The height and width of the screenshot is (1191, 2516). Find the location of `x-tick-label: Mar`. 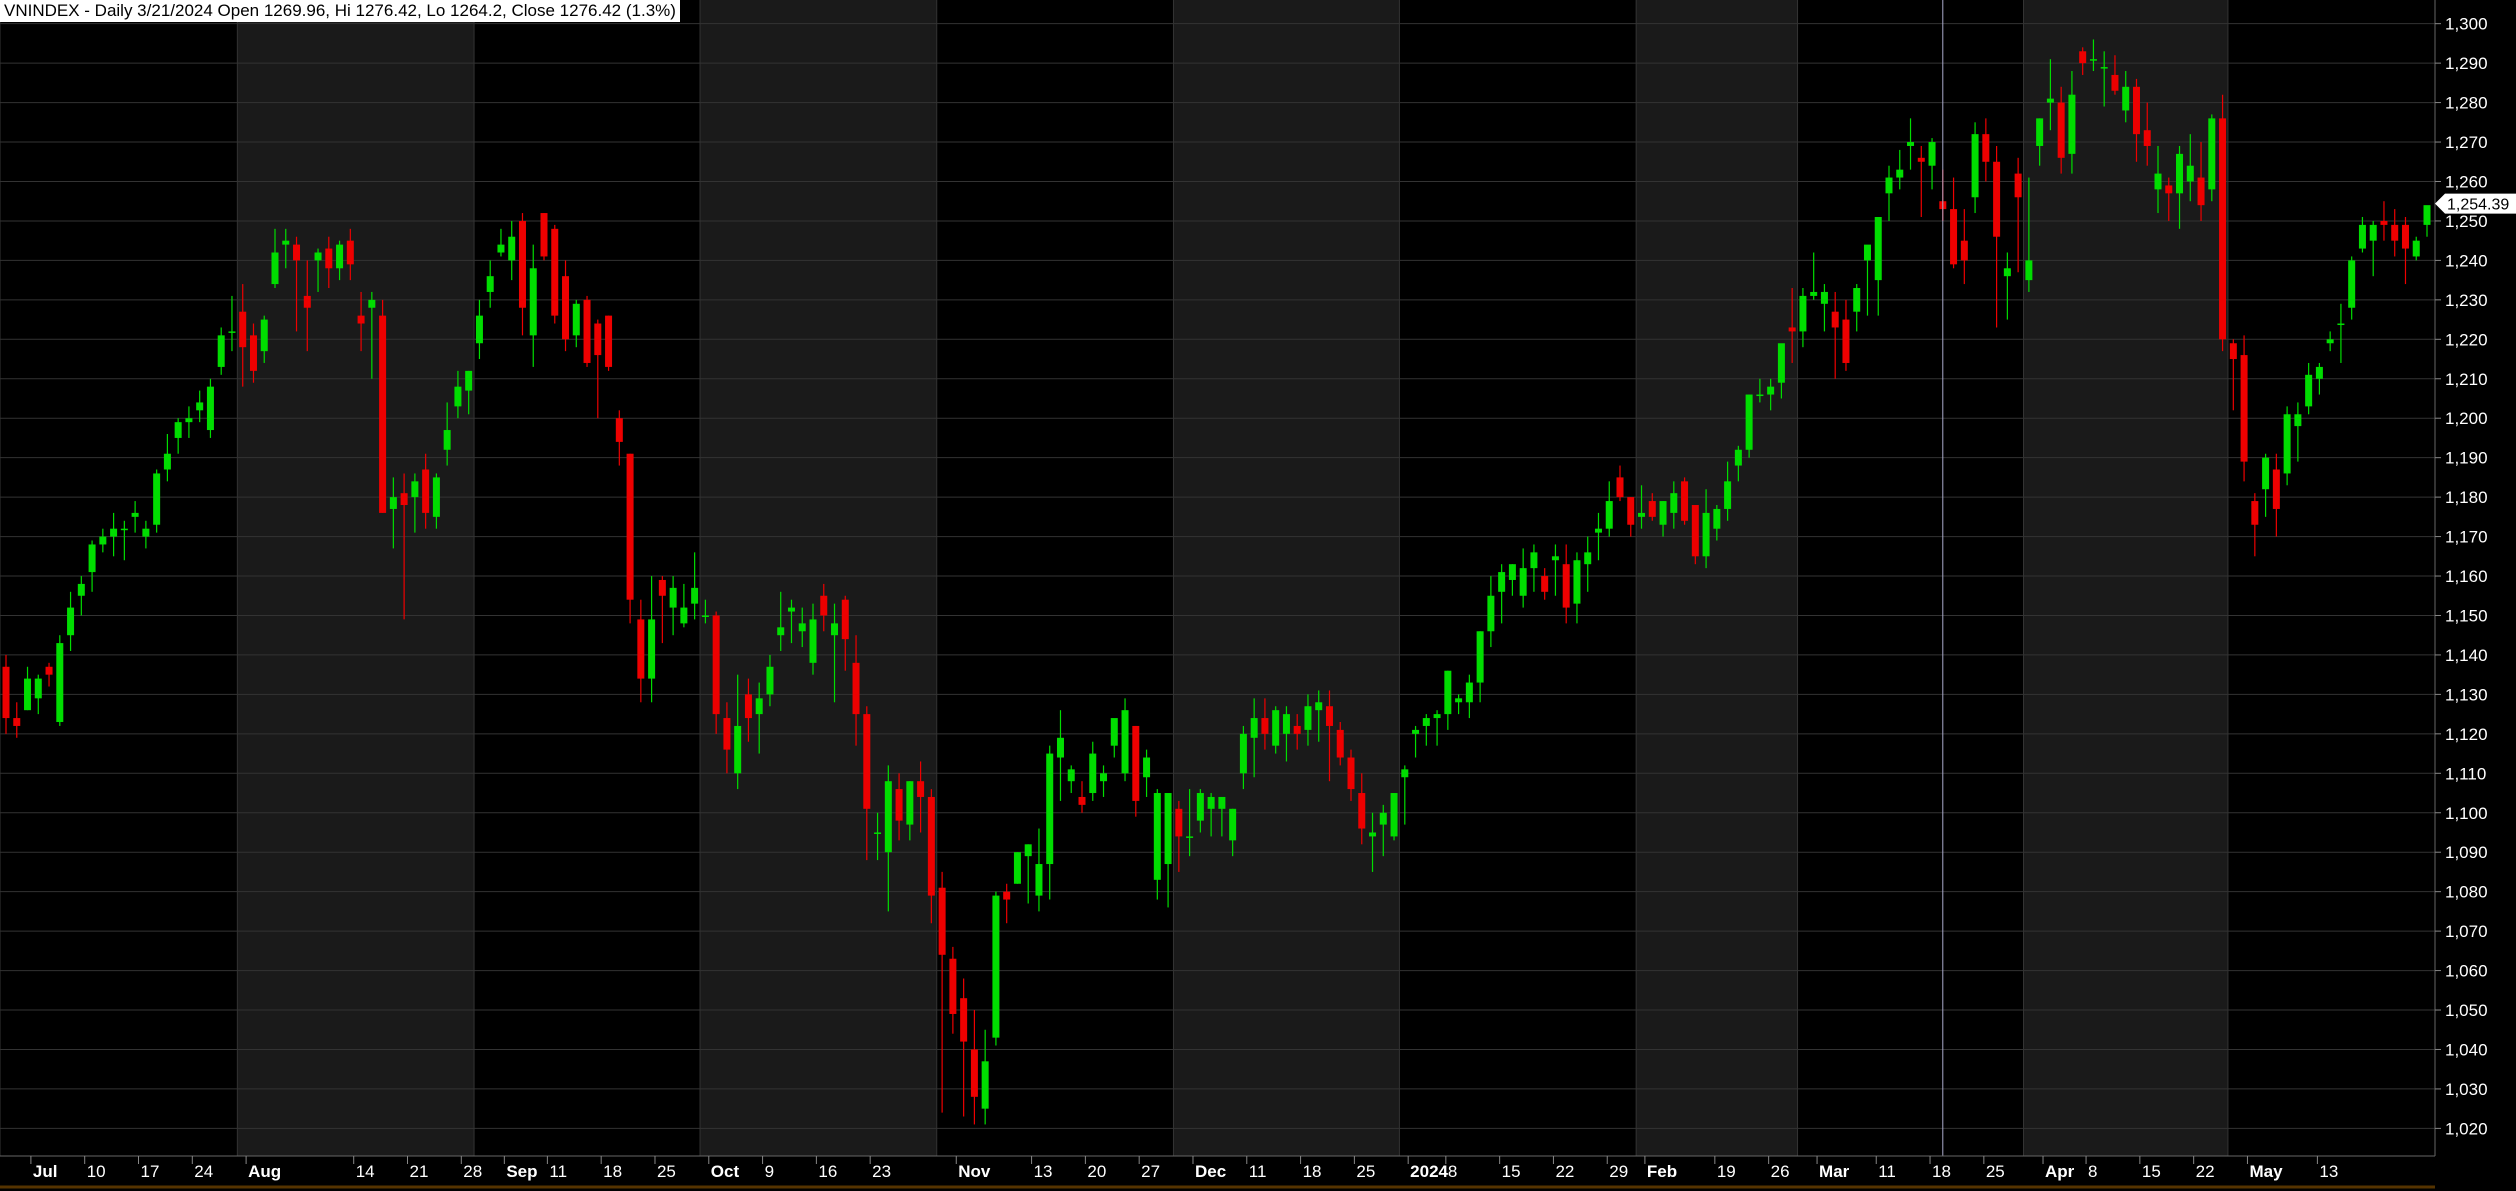

x-tick-label: Mar is located at coordinates (1834, 1171).